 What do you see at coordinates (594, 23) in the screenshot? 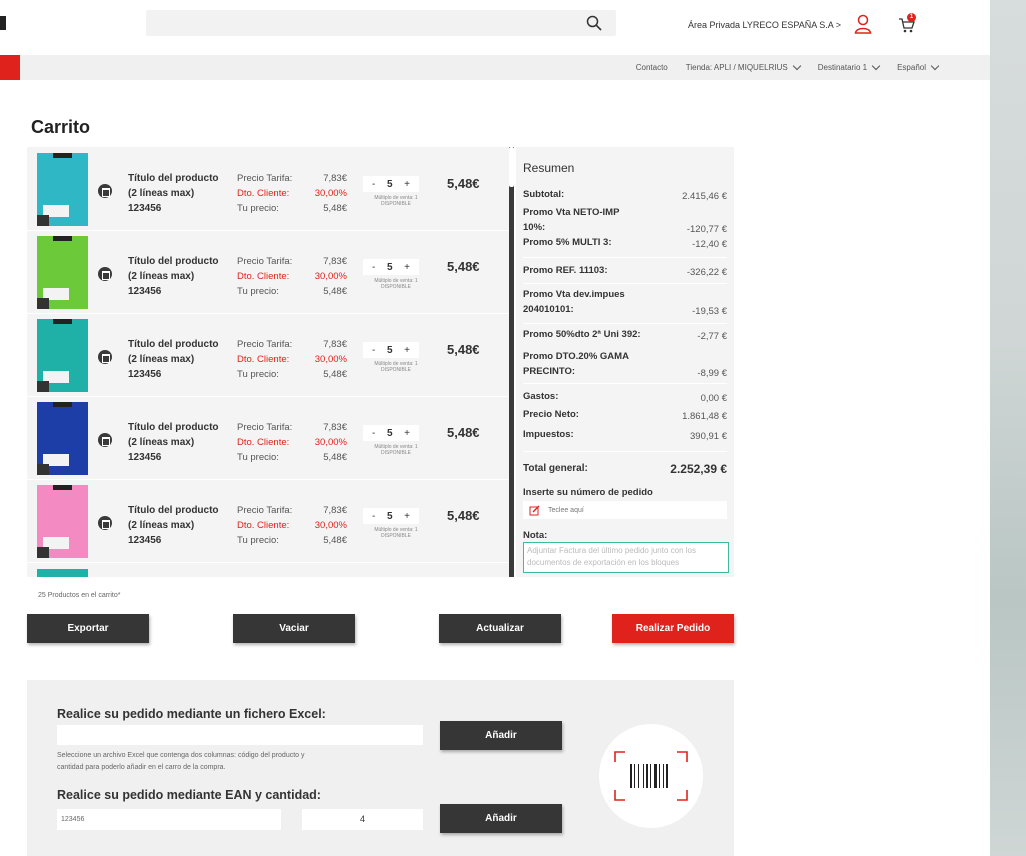
I see `search-icon` at bounding box center [594, 23].